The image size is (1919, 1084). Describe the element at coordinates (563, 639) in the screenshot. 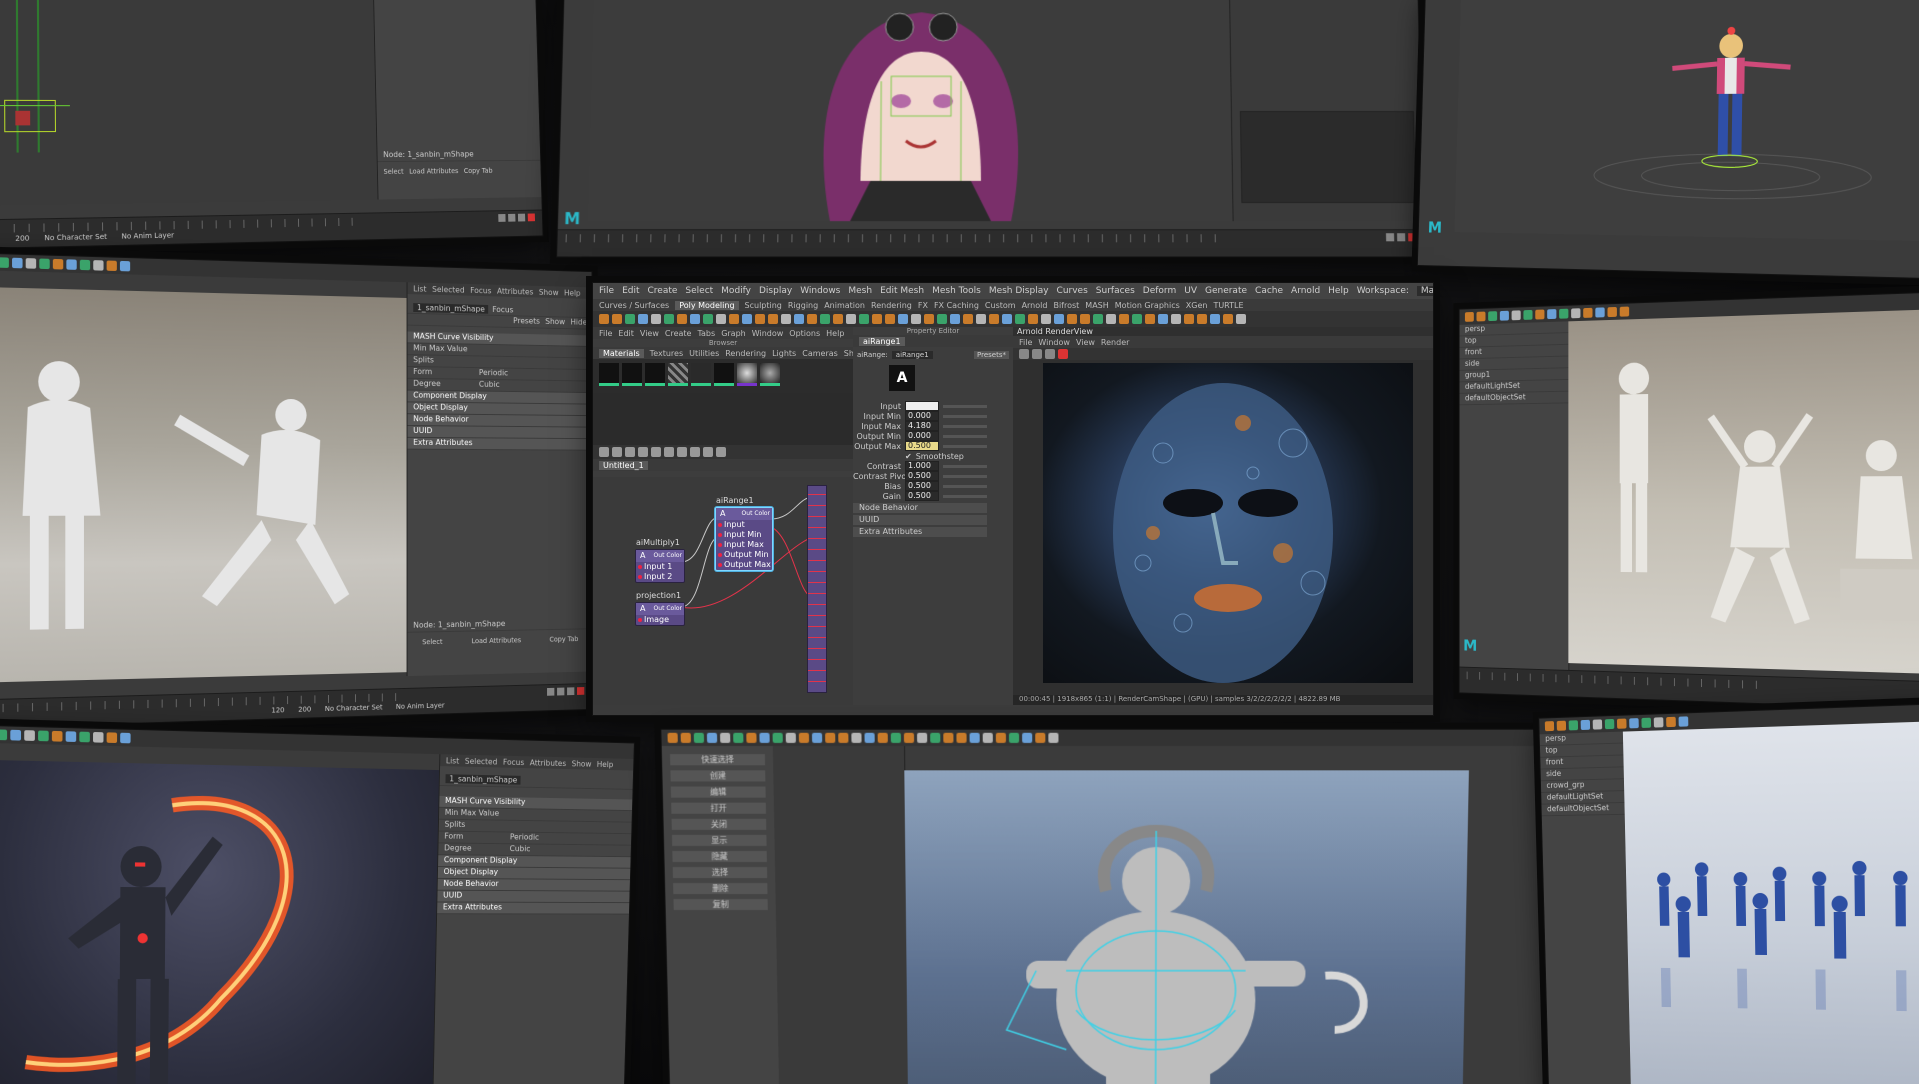

I see `copy-tab-button: Copy Tab` at that location.